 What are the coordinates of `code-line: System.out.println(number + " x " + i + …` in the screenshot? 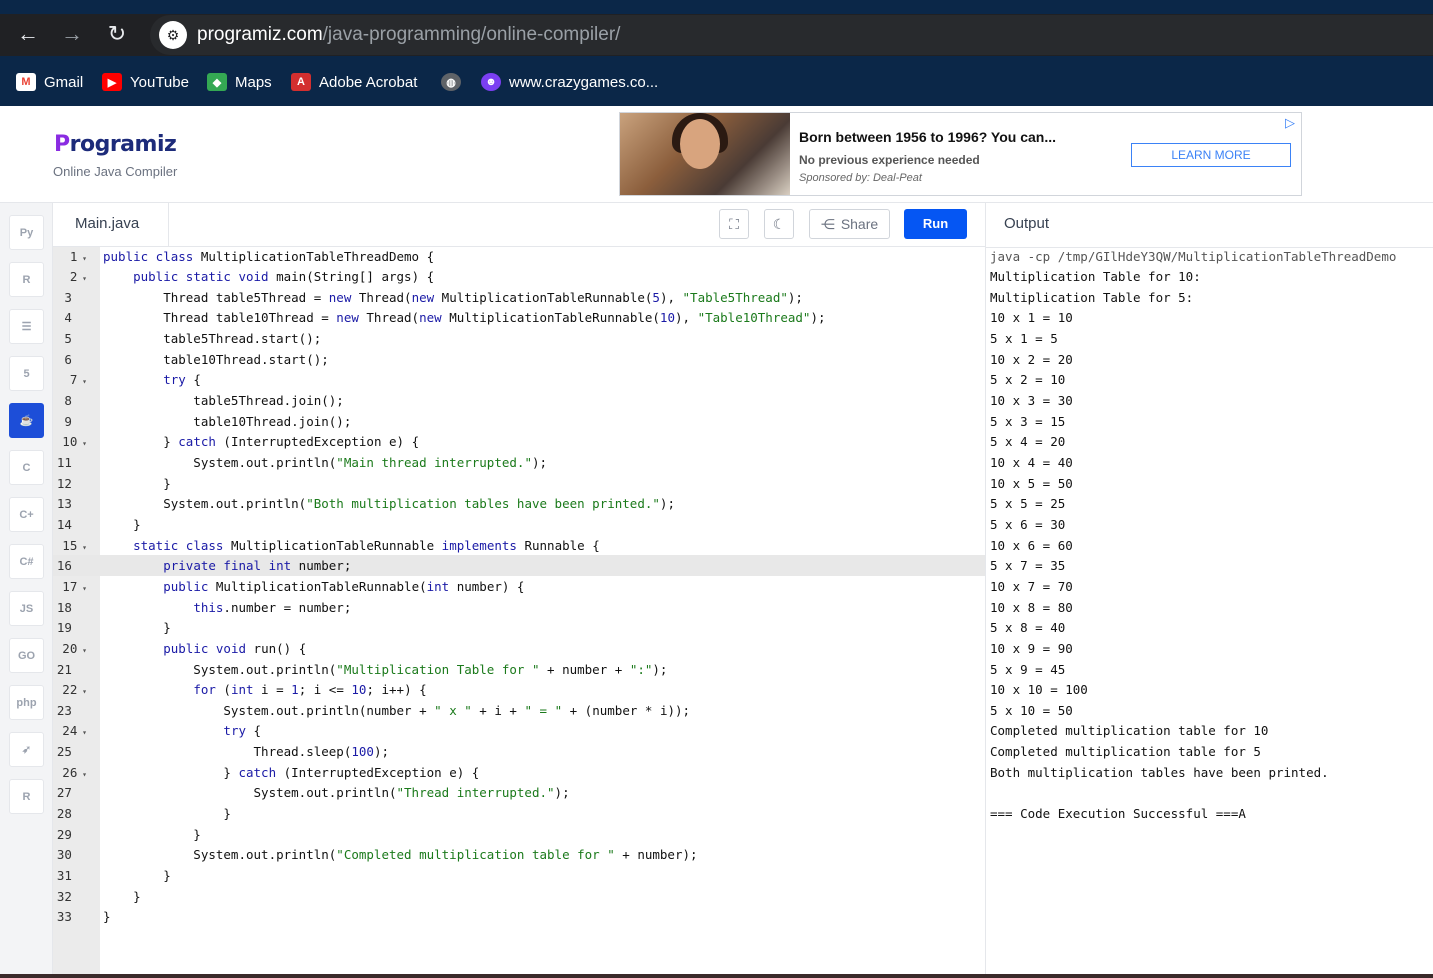 It's located at (396, 711).